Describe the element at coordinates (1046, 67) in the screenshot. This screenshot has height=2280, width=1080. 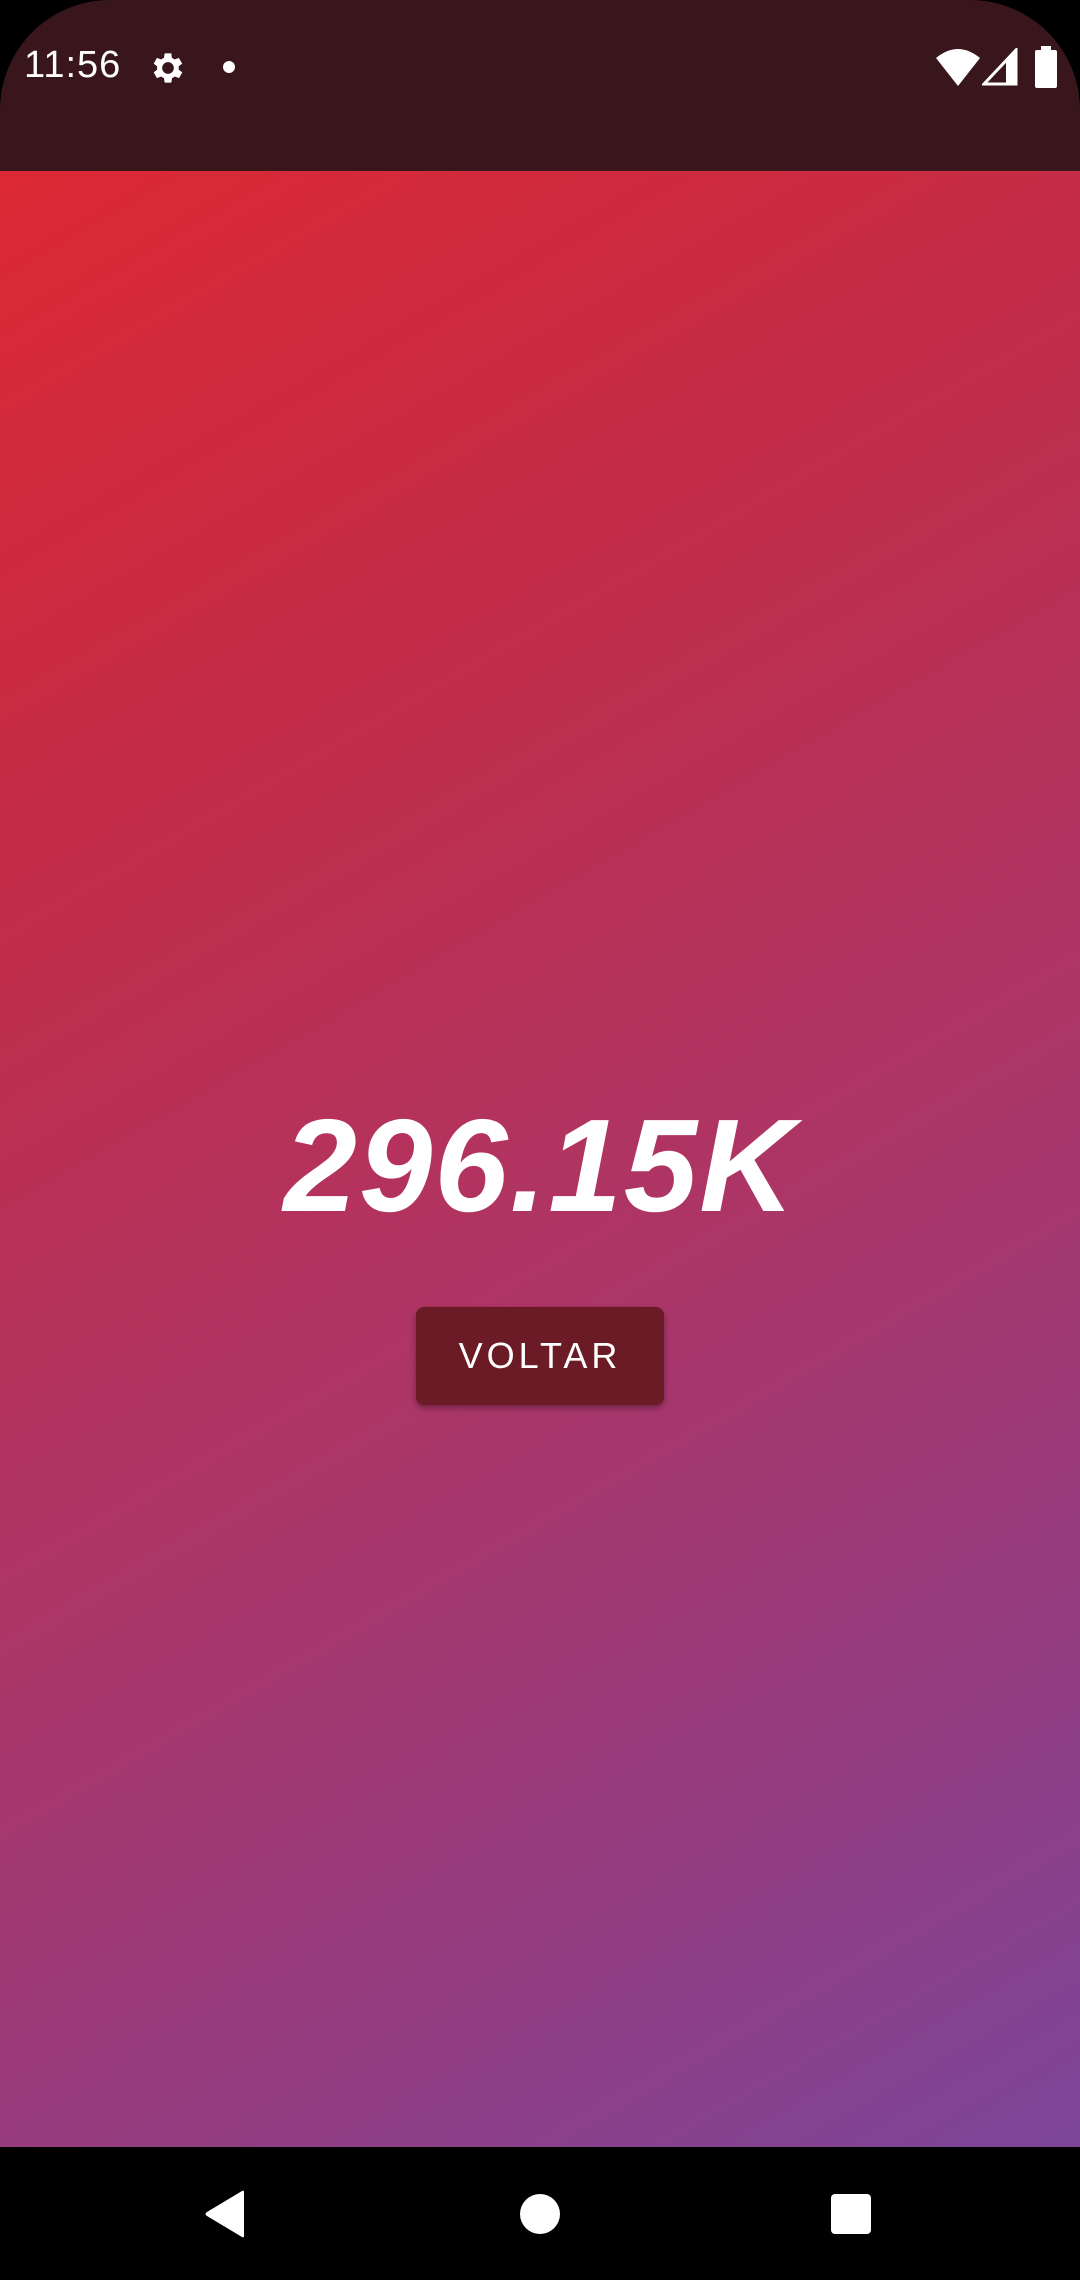
I see `battery-icon` at that location.